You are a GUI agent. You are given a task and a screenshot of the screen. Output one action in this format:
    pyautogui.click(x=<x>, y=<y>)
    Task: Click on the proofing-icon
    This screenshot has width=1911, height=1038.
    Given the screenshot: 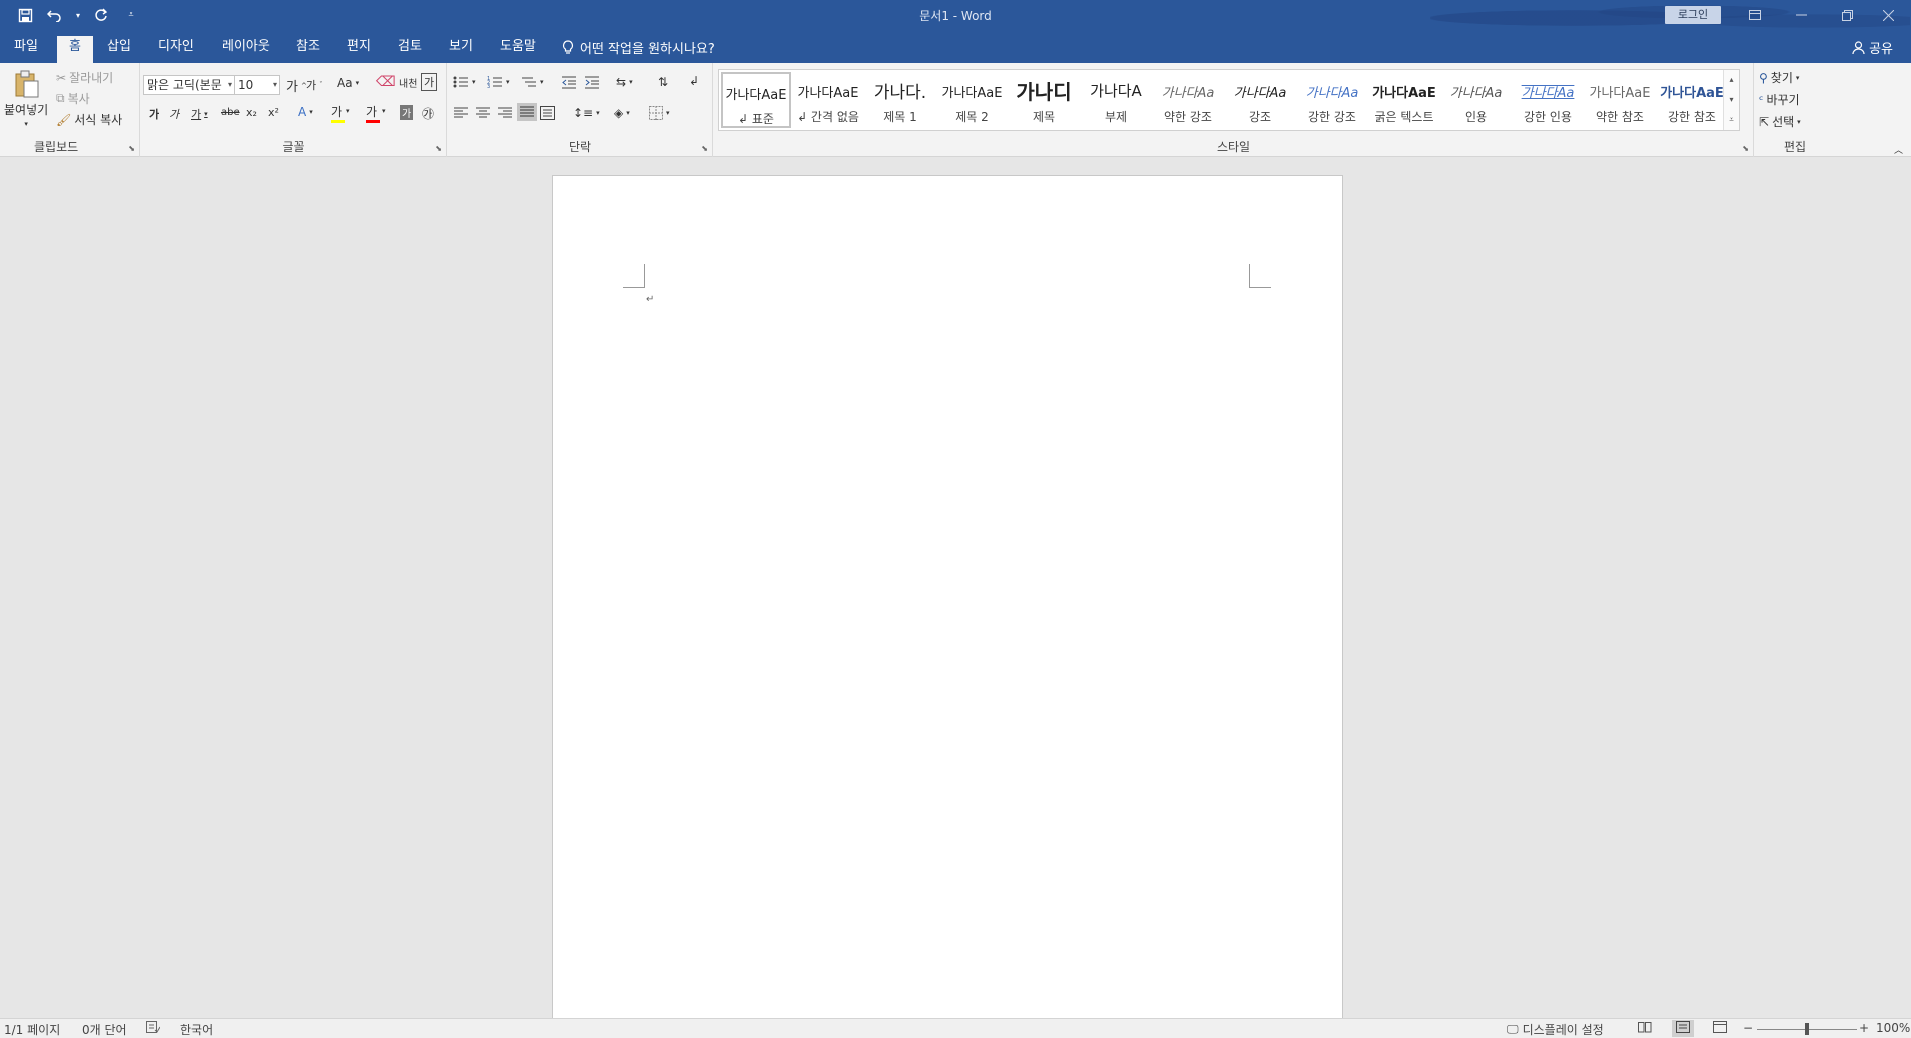 What is the action you would take?
    pyautogui.click(x=153, y=1028)
    